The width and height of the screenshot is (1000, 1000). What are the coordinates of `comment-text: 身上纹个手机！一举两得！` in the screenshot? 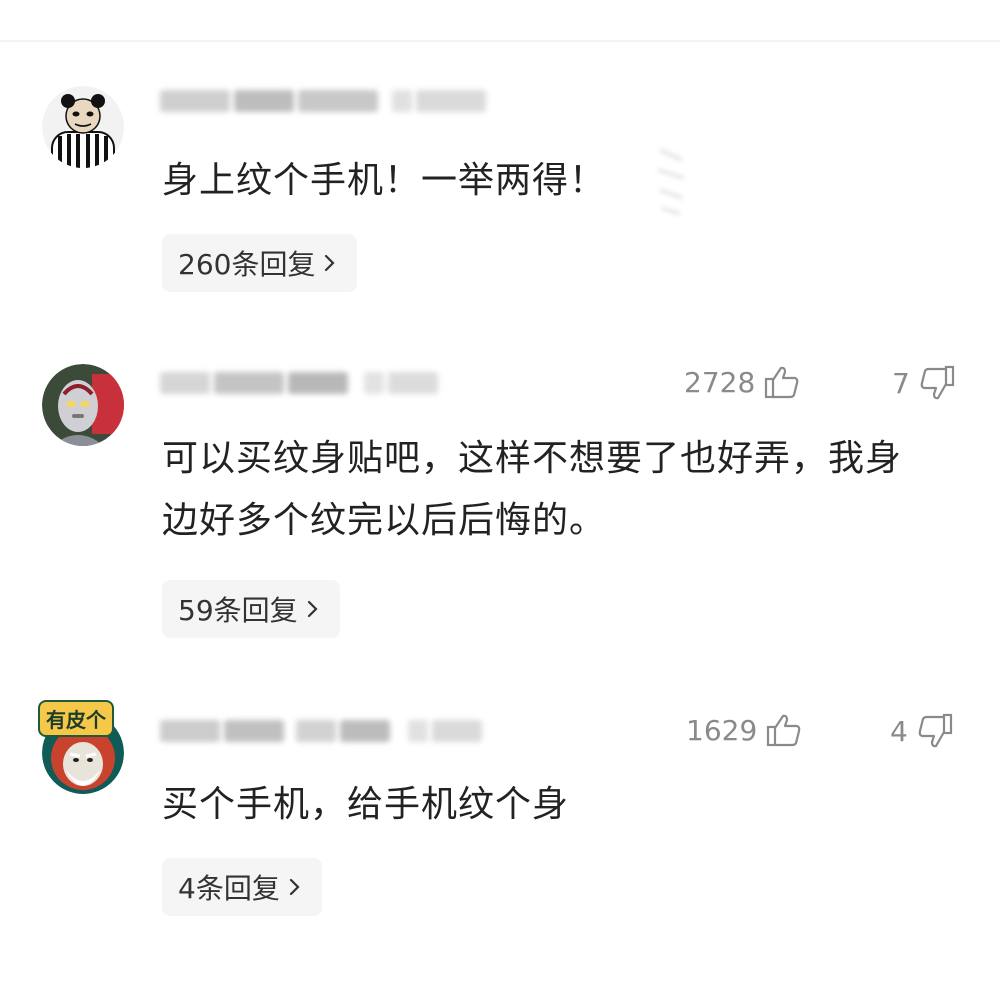 It's located at (384, 180).